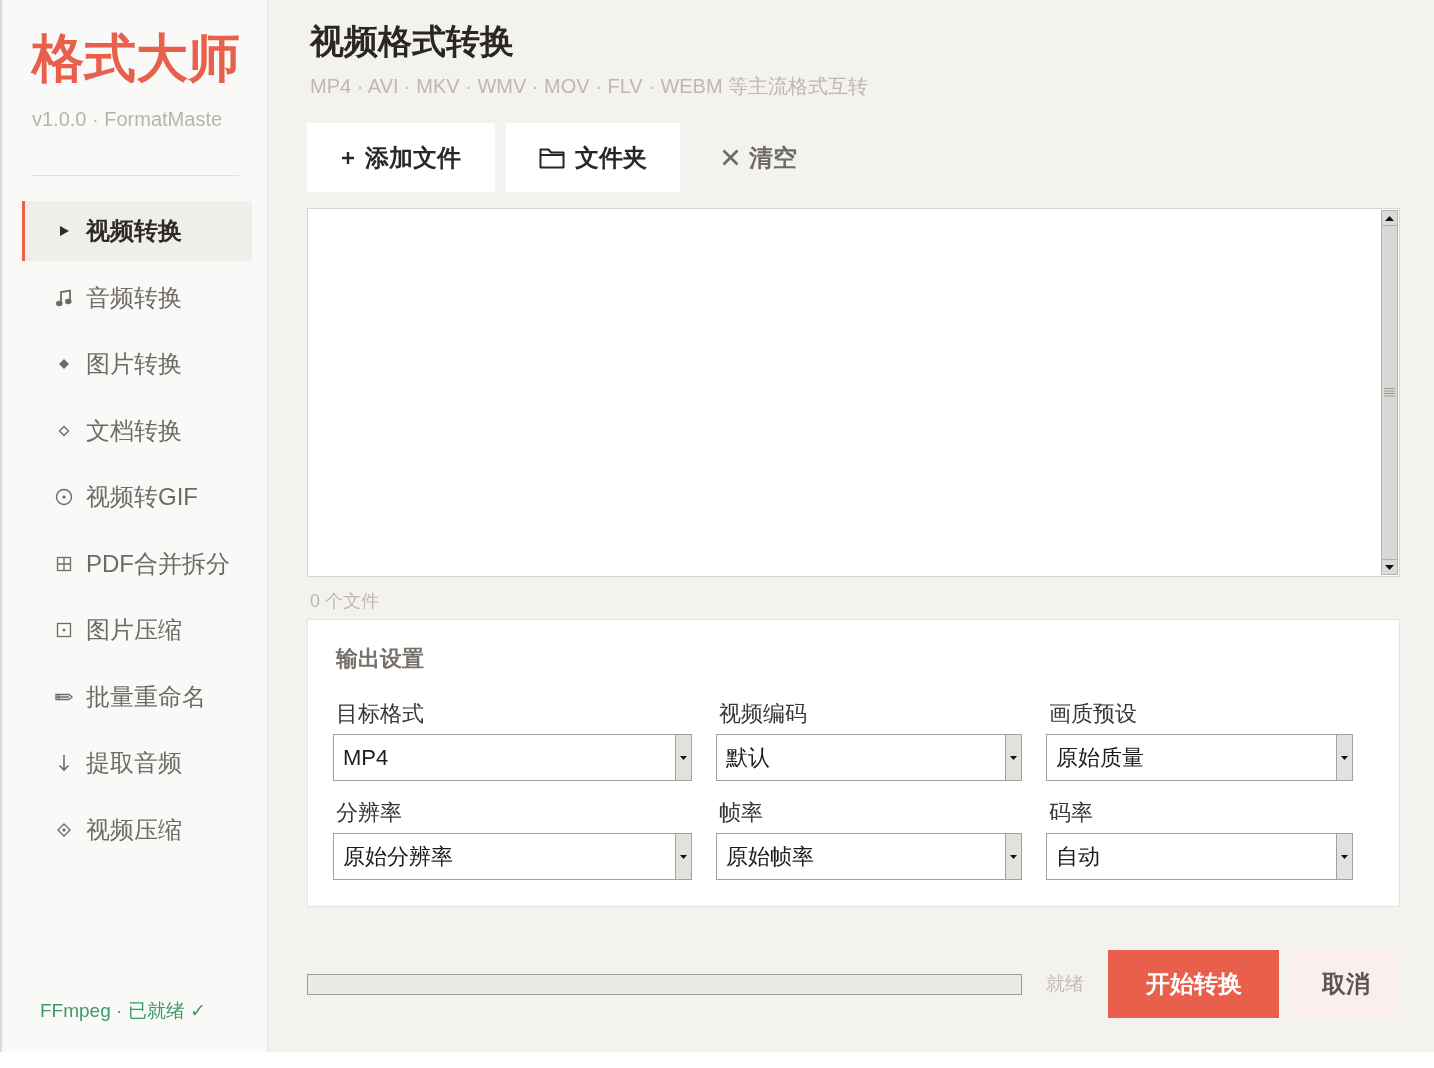 This screenshot has height=1068, width=1434. Describe the element at coordinates (368, 813) in the screenshot. I see `field-label: 分辨率` at that location.